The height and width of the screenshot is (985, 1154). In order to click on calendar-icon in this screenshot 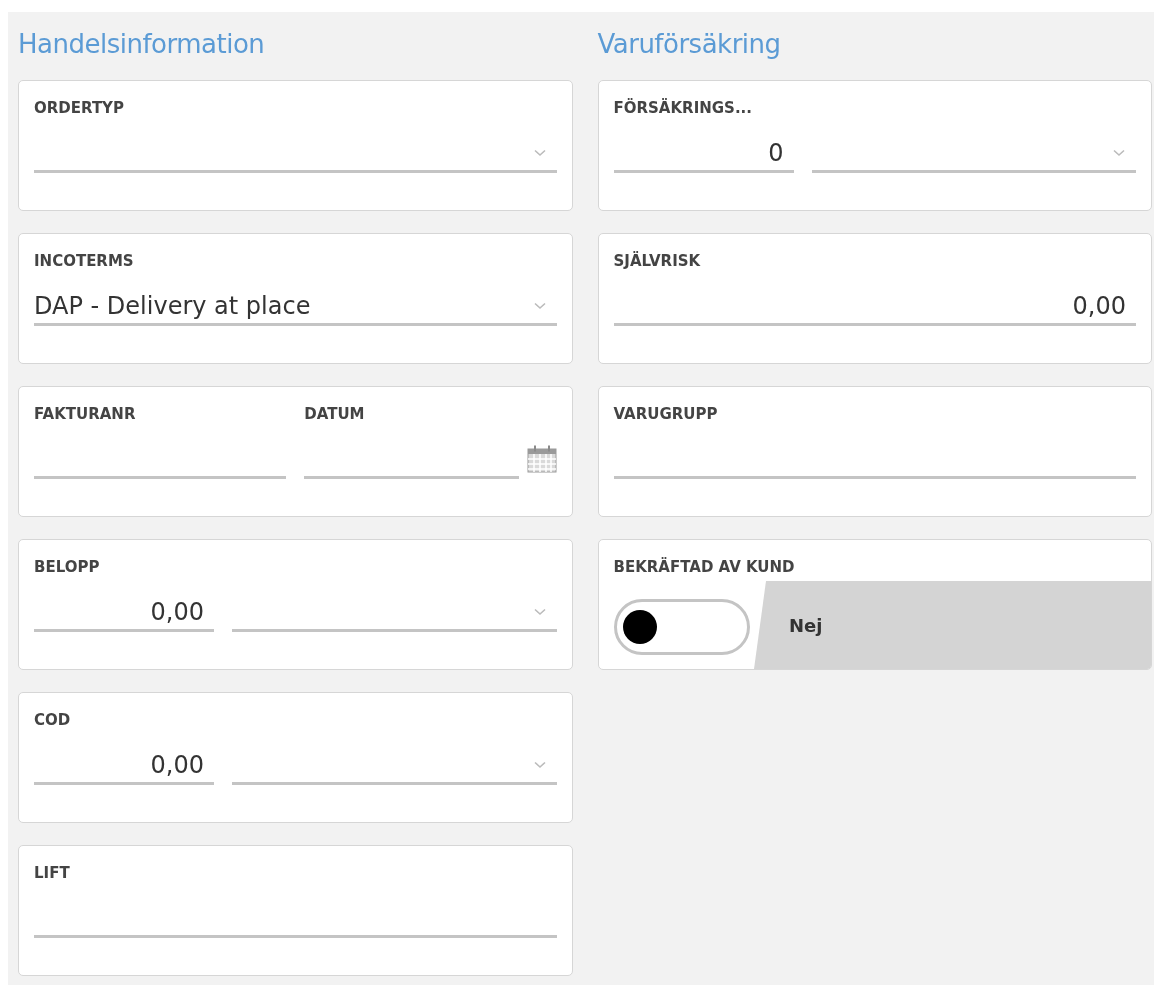, I will do `click(541, 459)`.